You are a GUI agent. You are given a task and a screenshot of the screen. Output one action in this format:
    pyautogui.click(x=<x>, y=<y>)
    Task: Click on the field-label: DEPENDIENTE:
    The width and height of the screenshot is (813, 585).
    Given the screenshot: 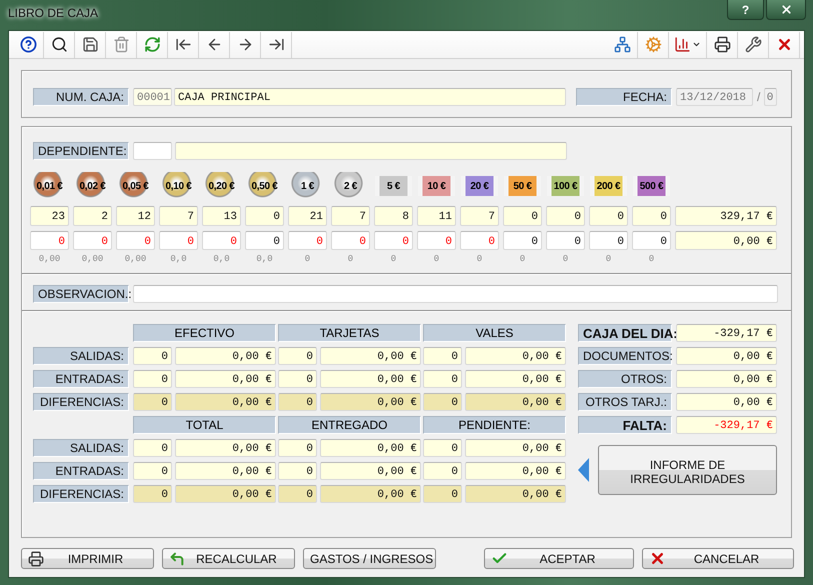 What is the action you would take?
    pyautogui.click(x=81, y=151)
    